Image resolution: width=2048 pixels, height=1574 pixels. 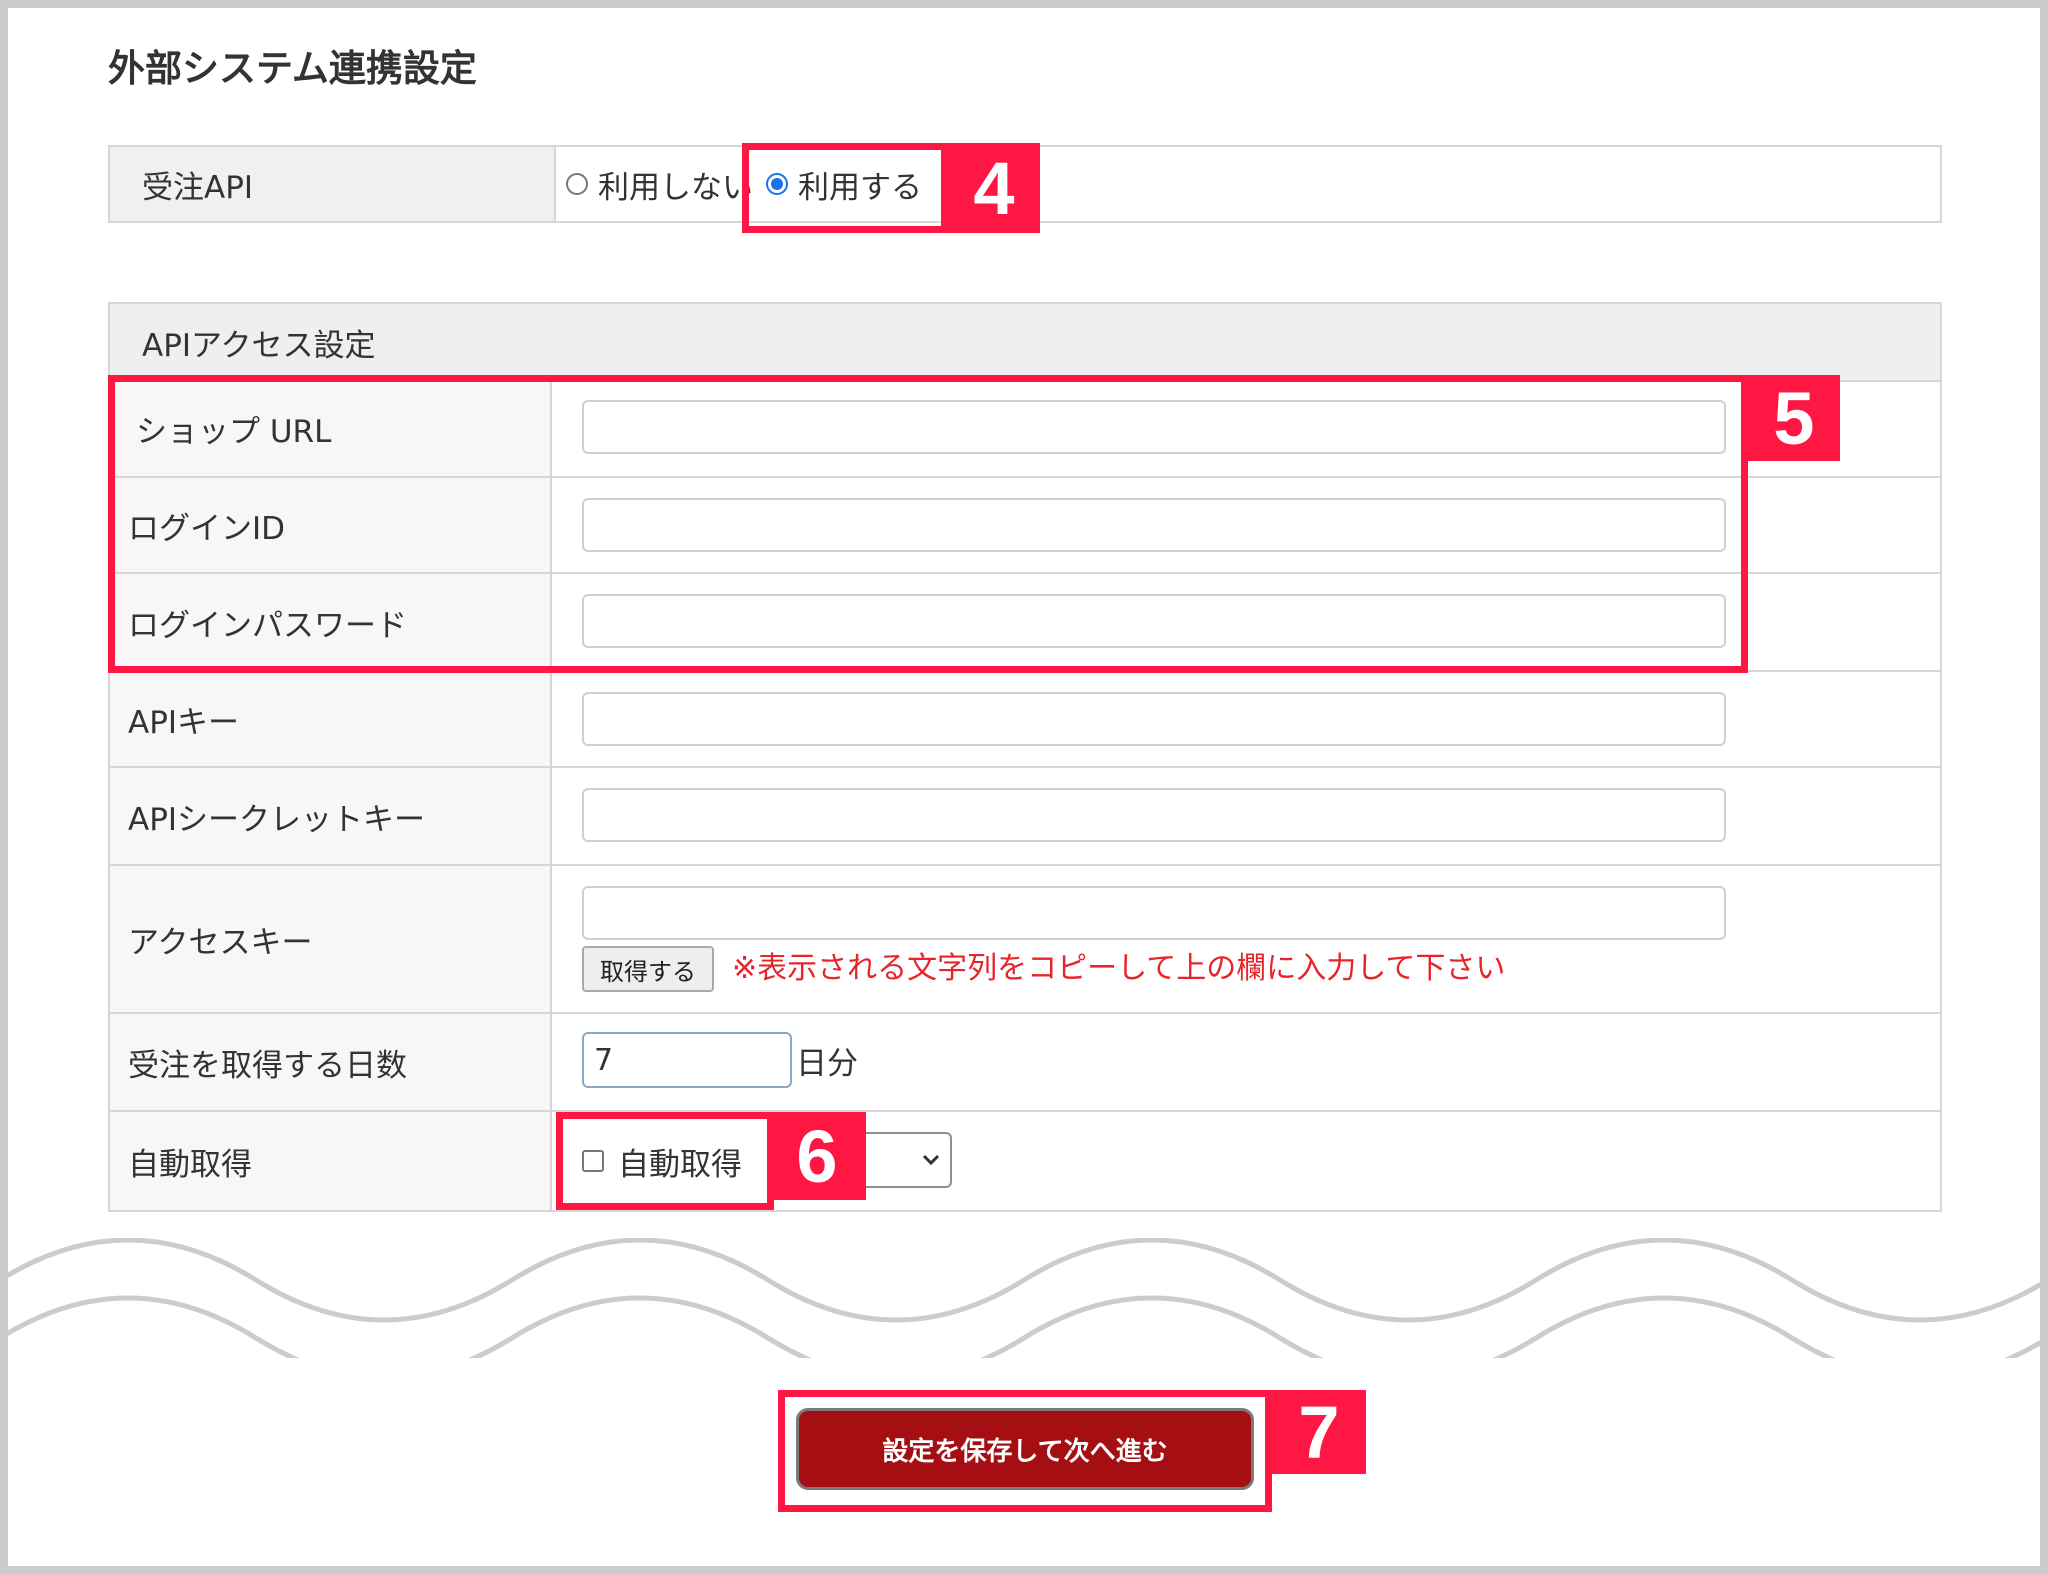 I want to click on fetch-days-input: 7, so click(x=687, y=1060).